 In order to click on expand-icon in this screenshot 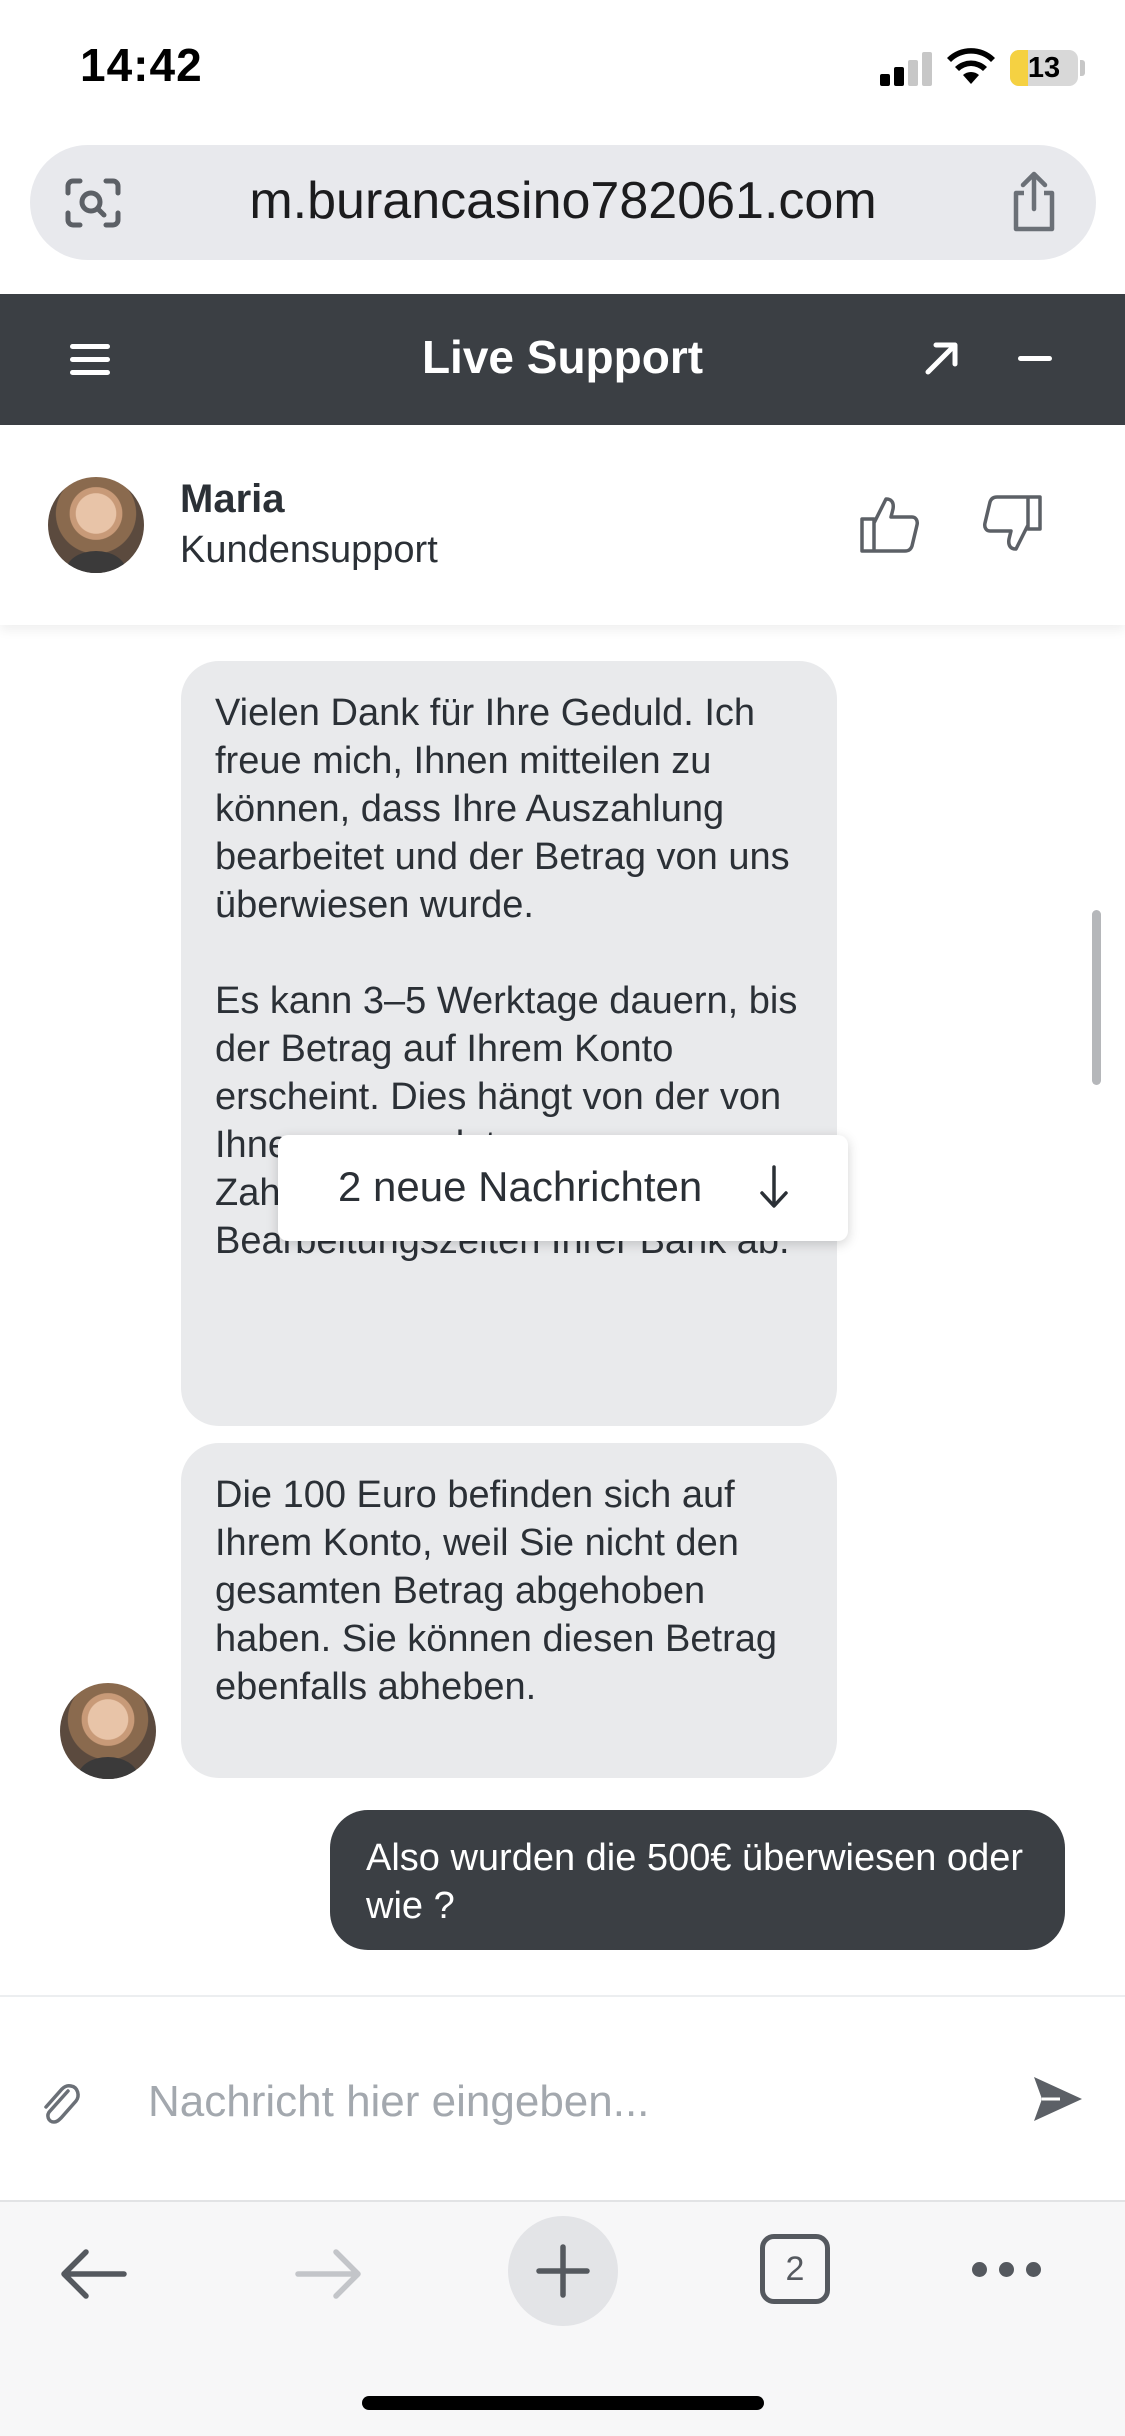, I will do `click(942, 358)`.